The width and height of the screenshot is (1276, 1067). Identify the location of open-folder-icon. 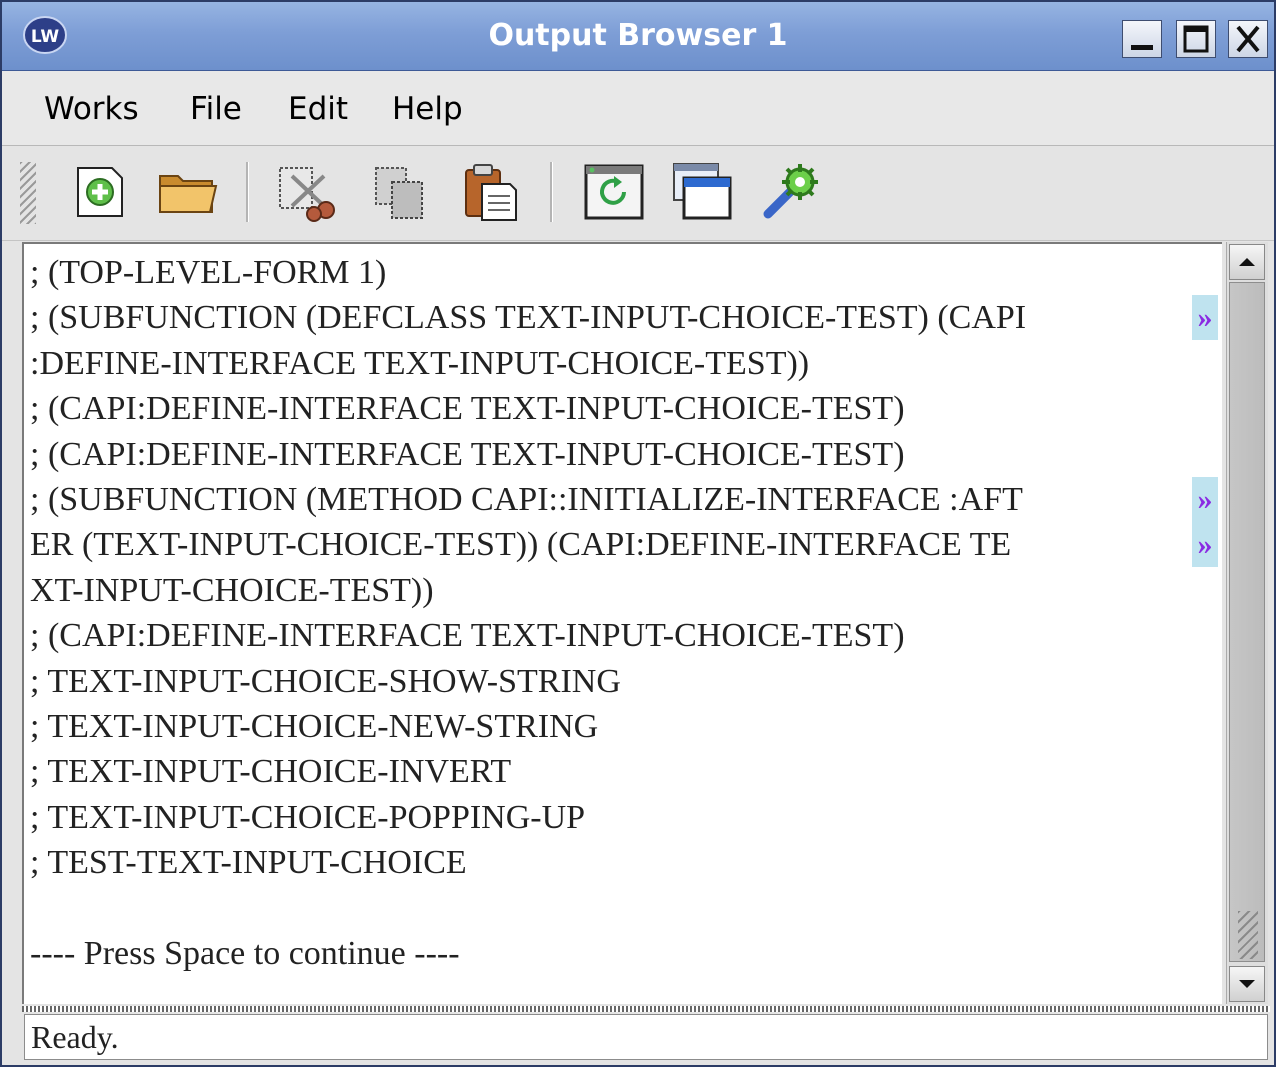
(188, 194).